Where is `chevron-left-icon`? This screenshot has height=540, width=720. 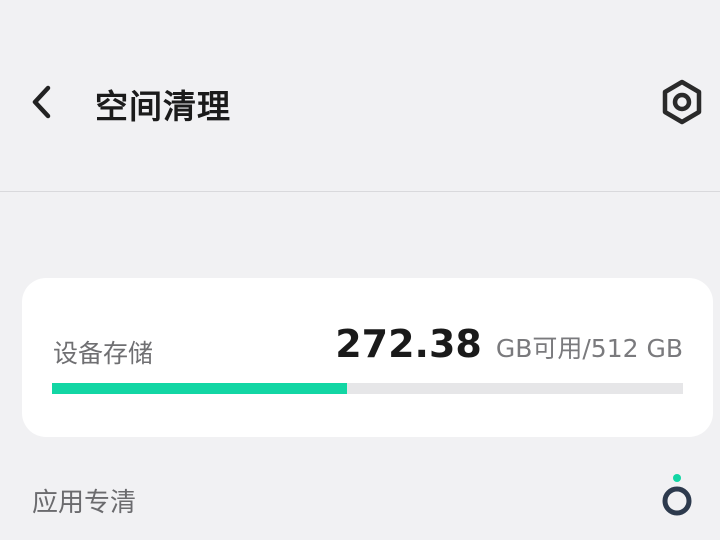
chevron-left-icon is located at coordinates (41, 102).